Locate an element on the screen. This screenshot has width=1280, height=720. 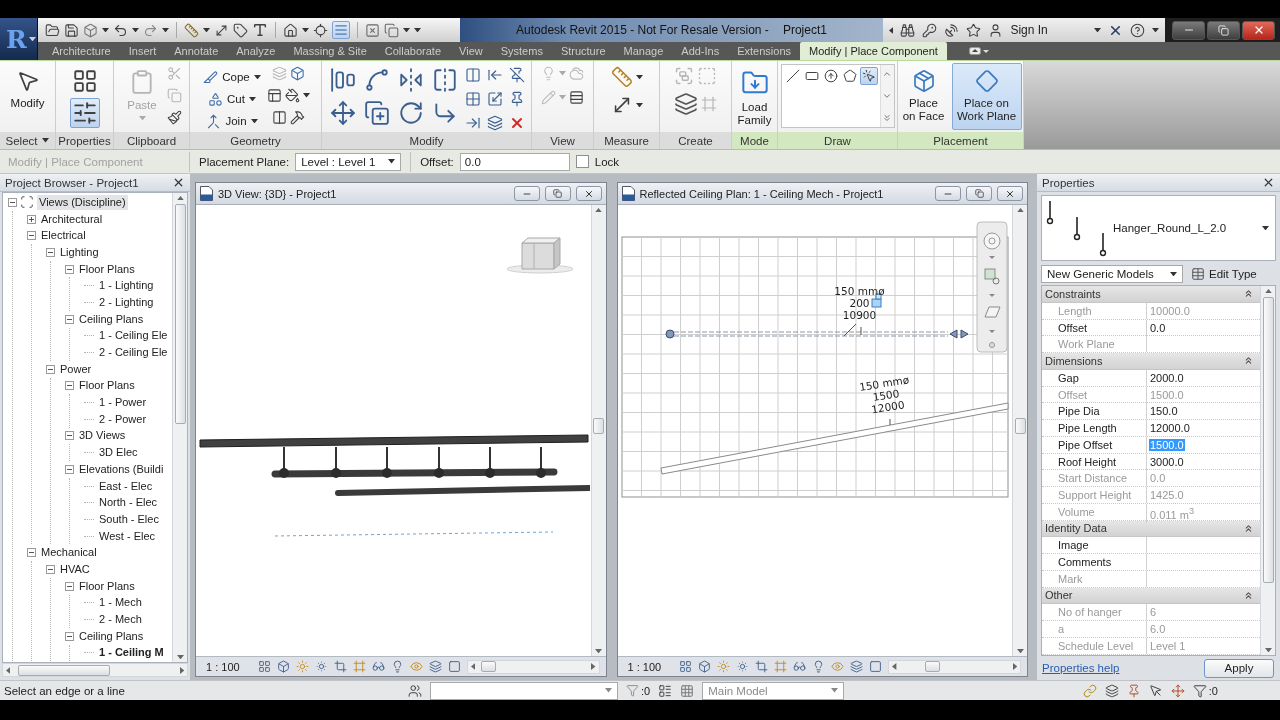
group-header: Dimensions is located at coordinates (1151, 361).